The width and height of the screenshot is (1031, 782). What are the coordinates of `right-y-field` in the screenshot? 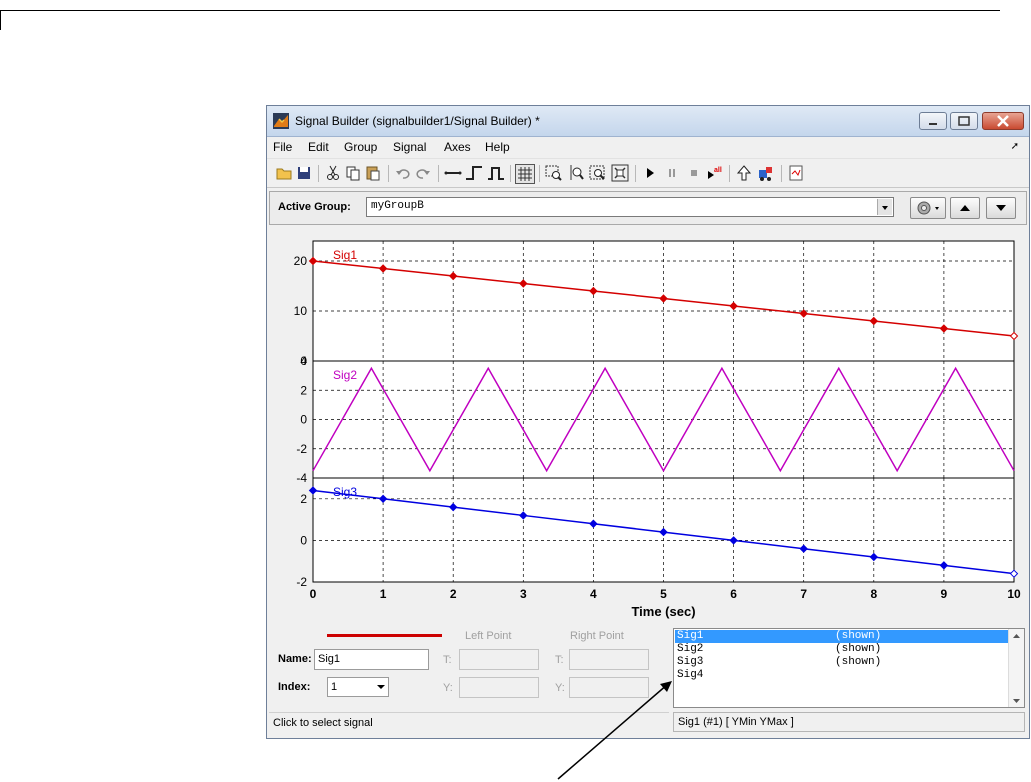 It's located at (609, 687).